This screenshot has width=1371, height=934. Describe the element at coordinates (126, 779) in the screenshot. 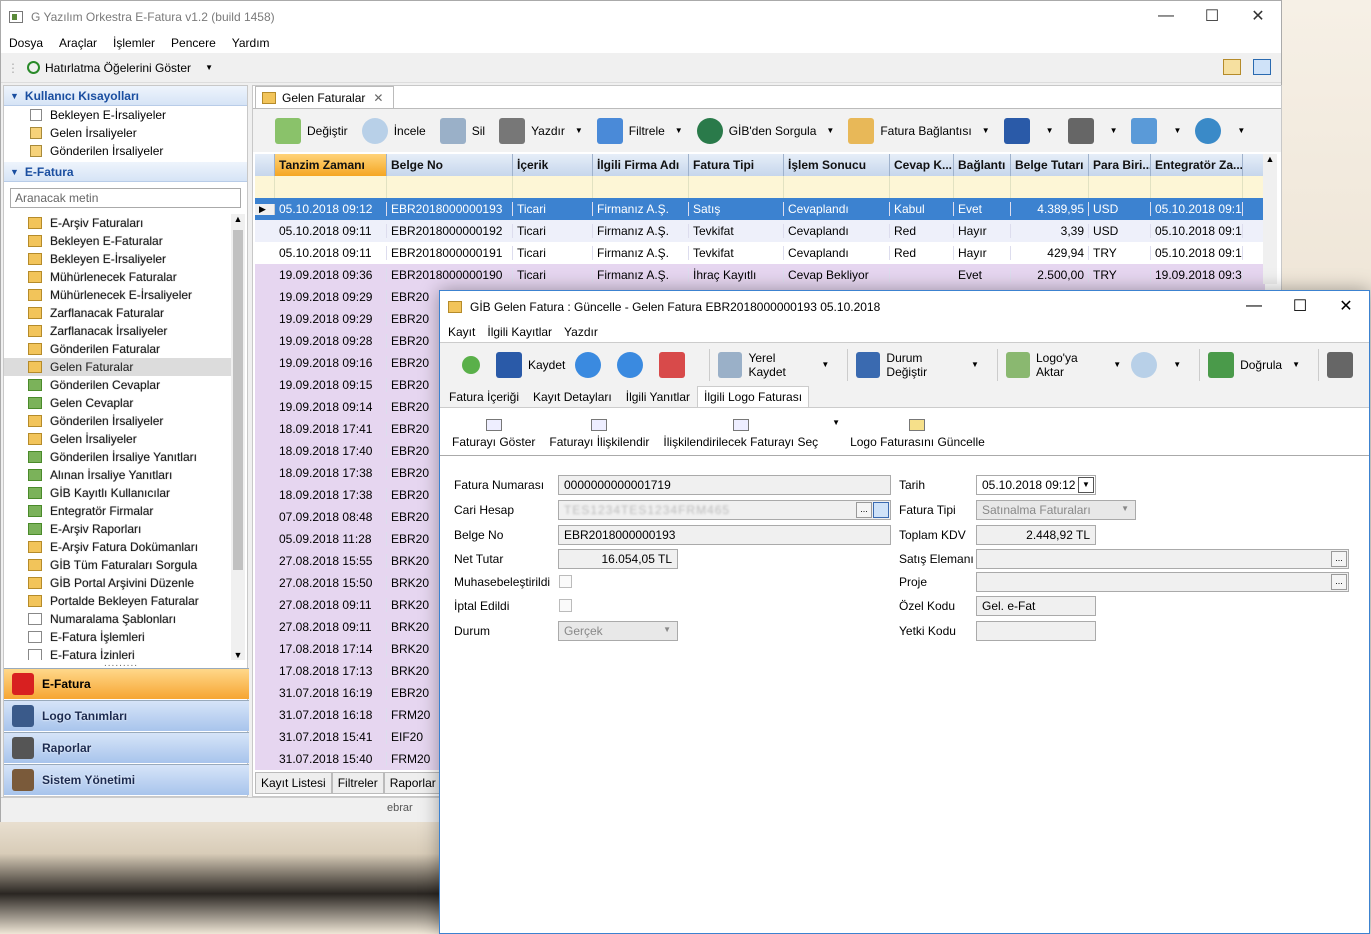

I see `nav-sistem-yonetimi: Sistem Yönetimi` at that location.